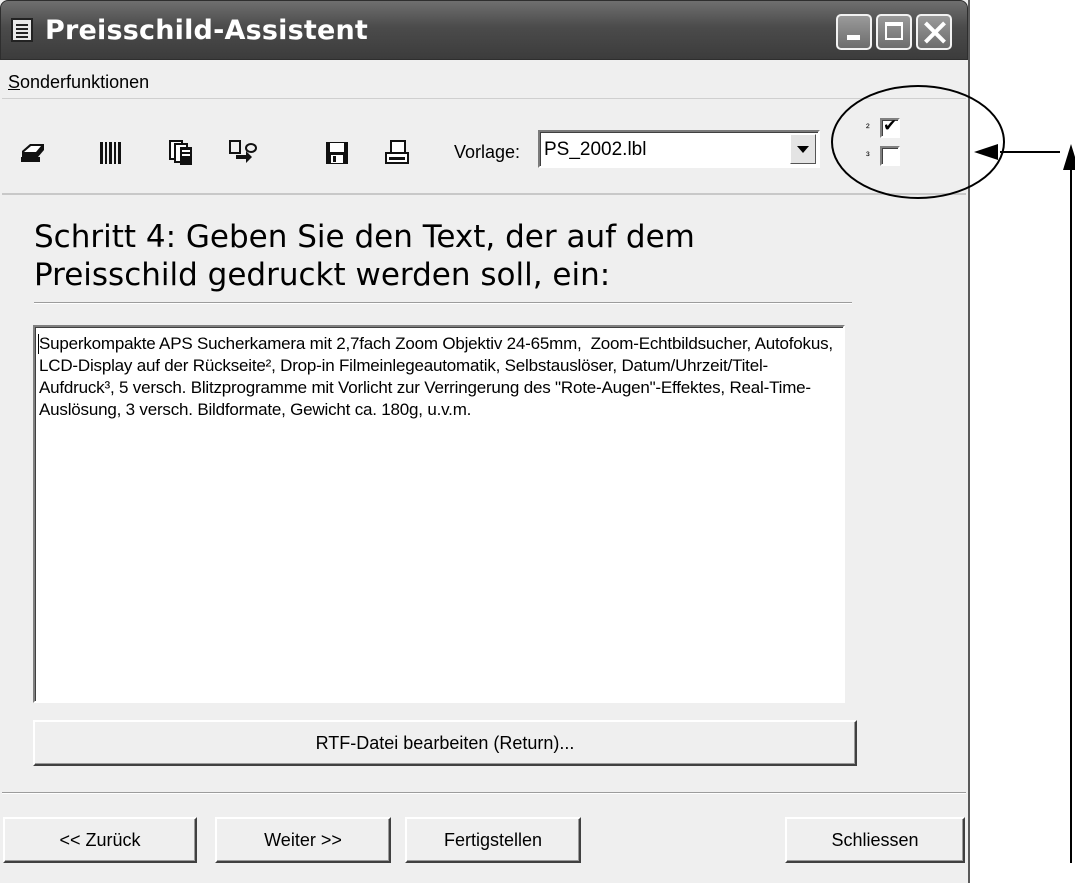 The width and height of the screenshot is (1075, 883). I want to click on menu-label: onderfunktionen, so click(85, 82).